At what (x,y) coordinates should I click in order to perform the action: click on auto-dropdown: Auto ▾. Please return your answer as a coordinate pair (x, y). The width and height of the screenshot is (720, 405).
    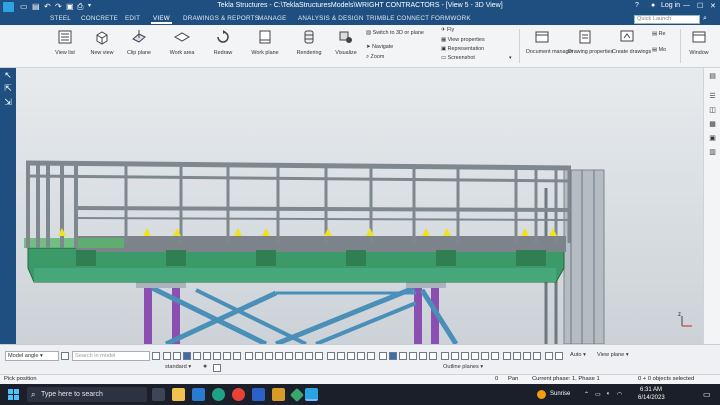
    Looking at the image, I should click on (579, 356).